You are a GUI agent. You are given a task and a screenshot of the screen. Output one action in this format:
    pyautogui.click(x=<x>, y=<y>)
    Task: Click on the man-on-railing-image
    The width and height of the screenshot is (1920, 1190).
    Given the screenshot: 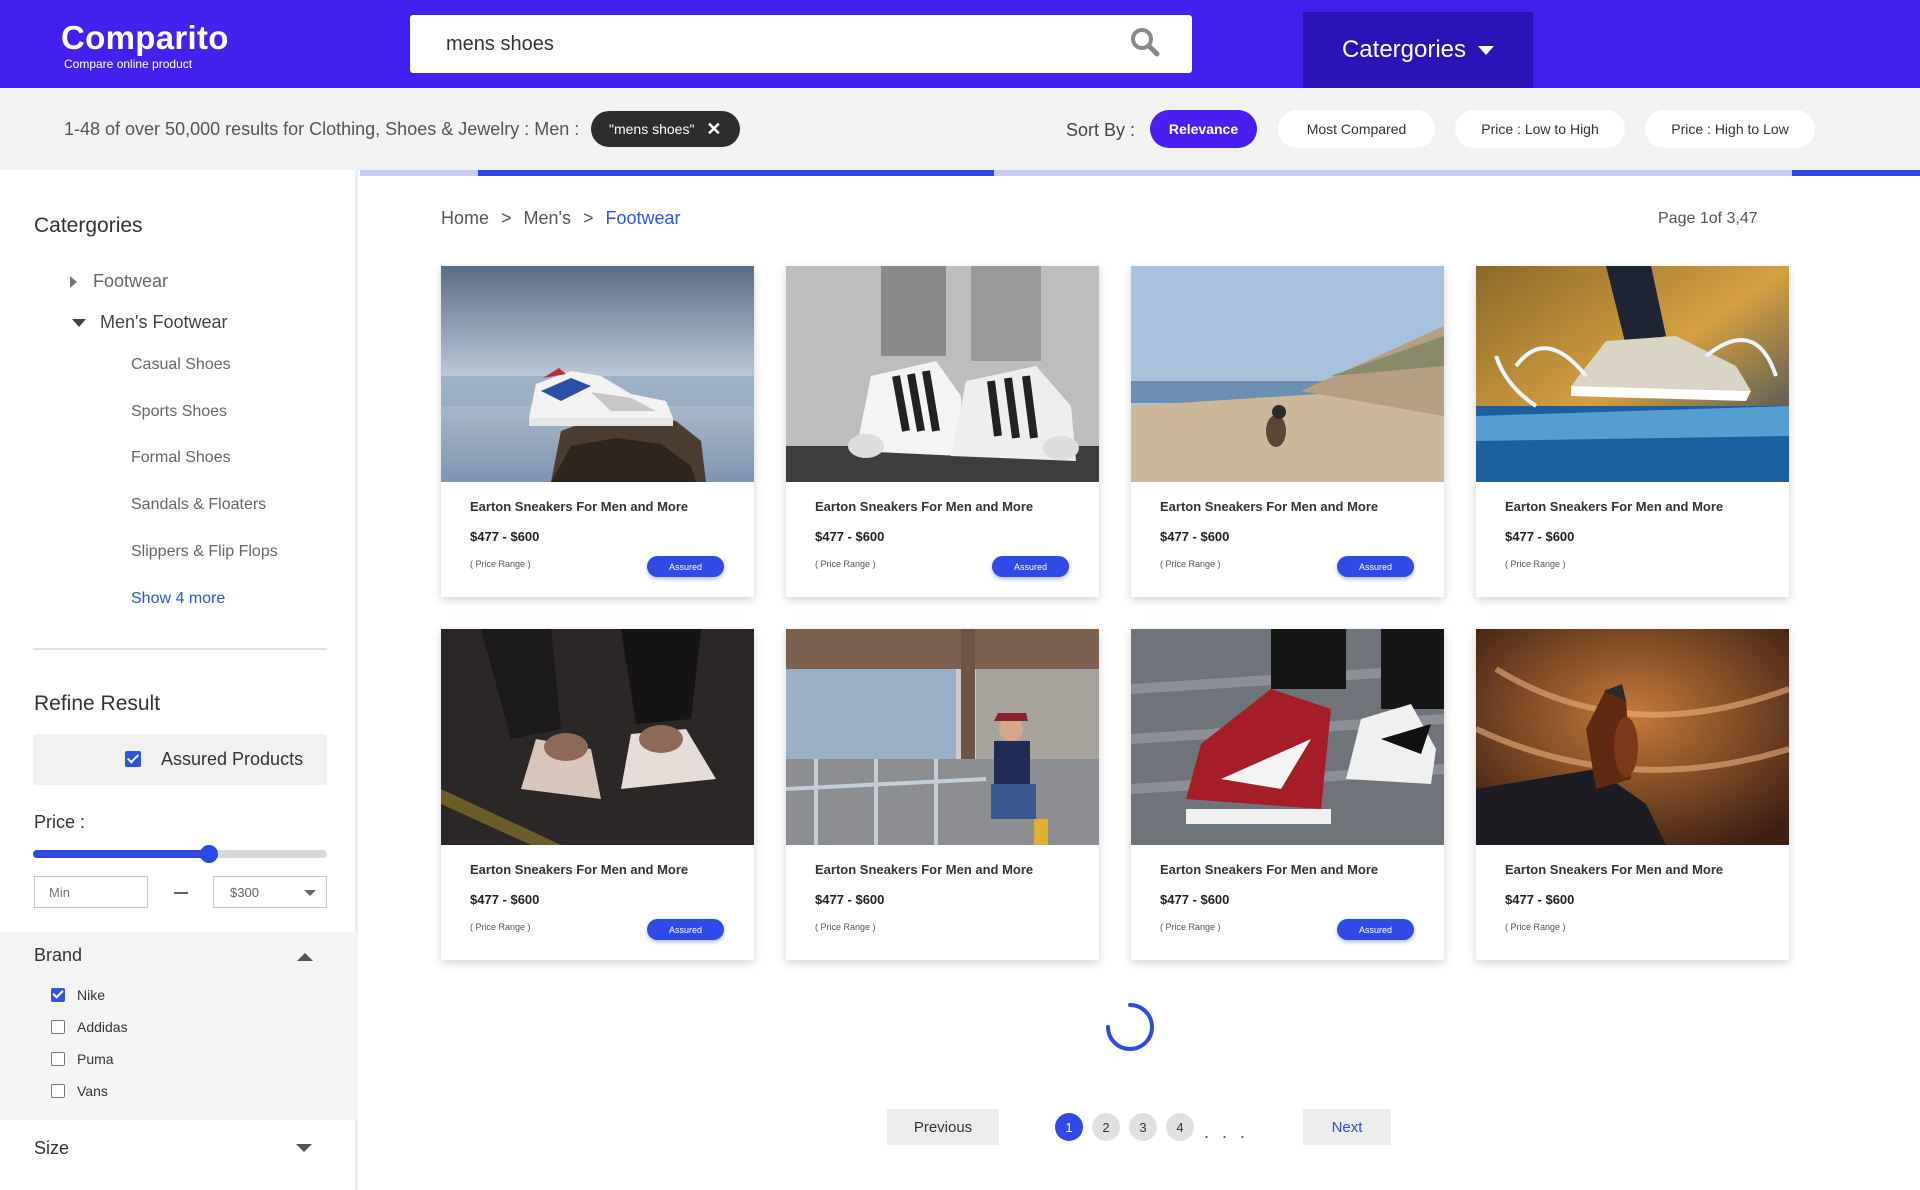 What is the action you would take?
    pyautogui.click(x=942, y=737)
    